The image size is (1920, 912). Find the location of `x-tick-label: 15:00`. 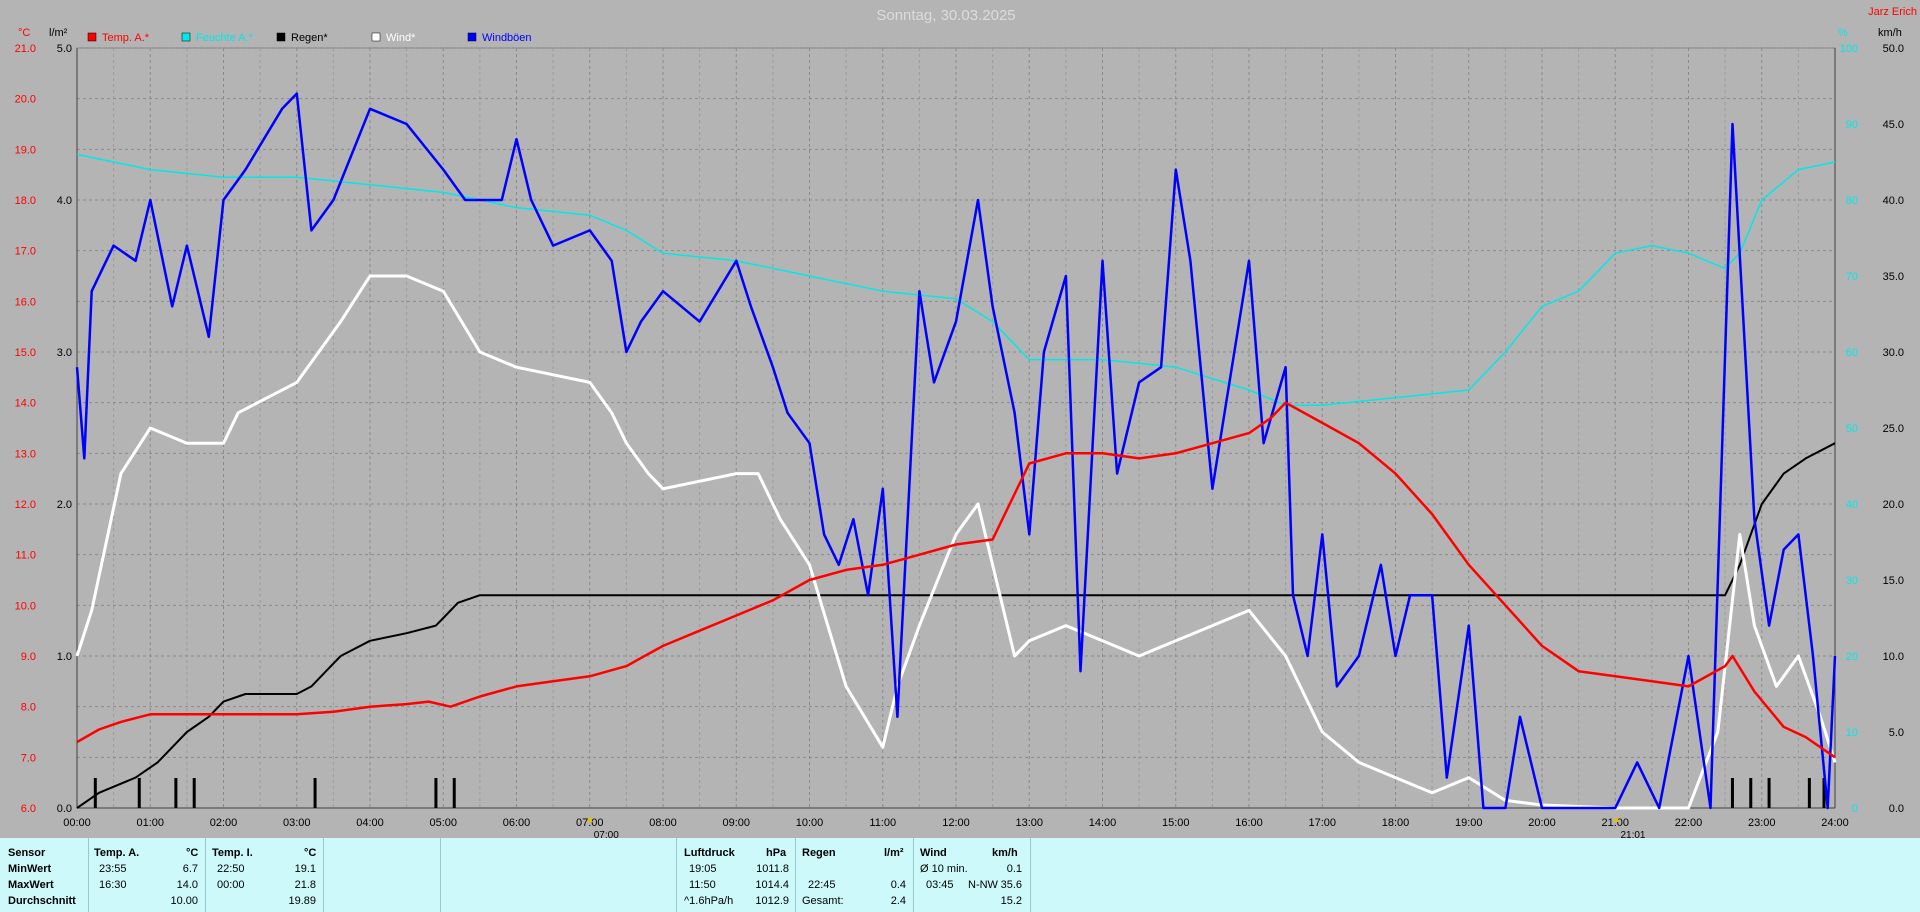

x-tick-label: 15:00 is located at coordinates (1176, 823).